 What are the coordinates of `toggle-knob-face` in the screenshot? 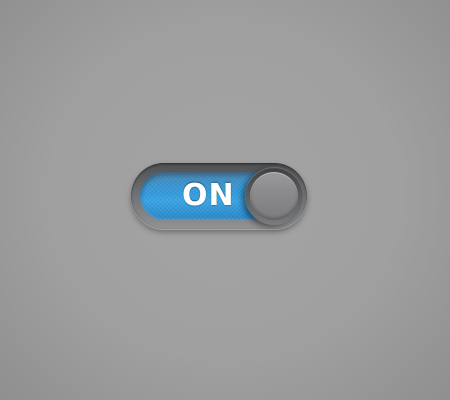 It's located at (274, 196).